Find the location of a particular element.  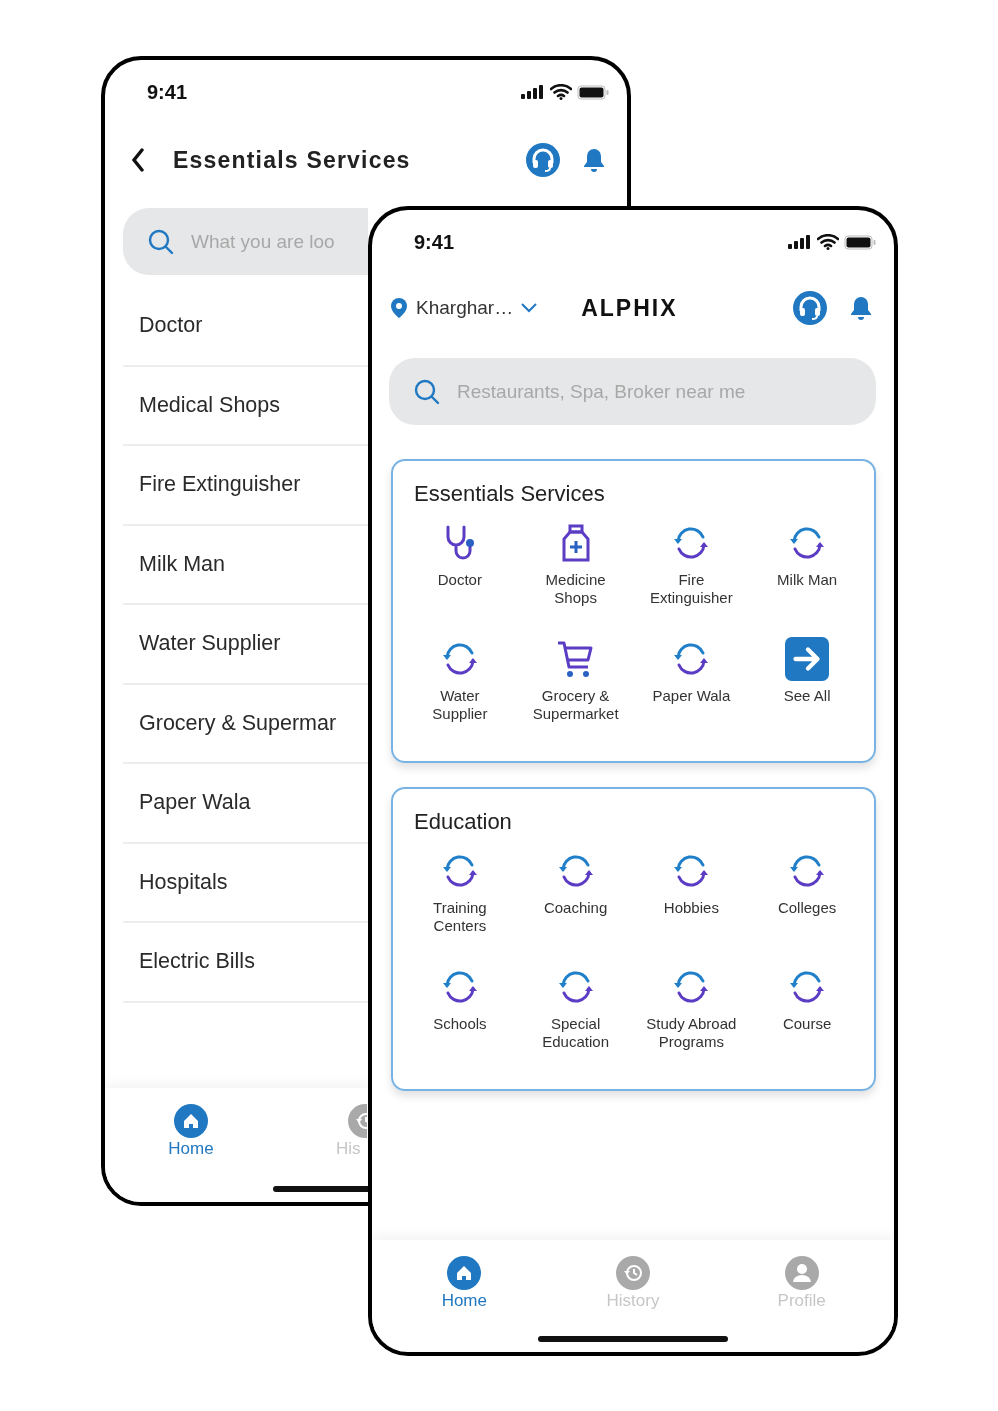

category-tile: Milk Man is located at coordinates (807, 576).